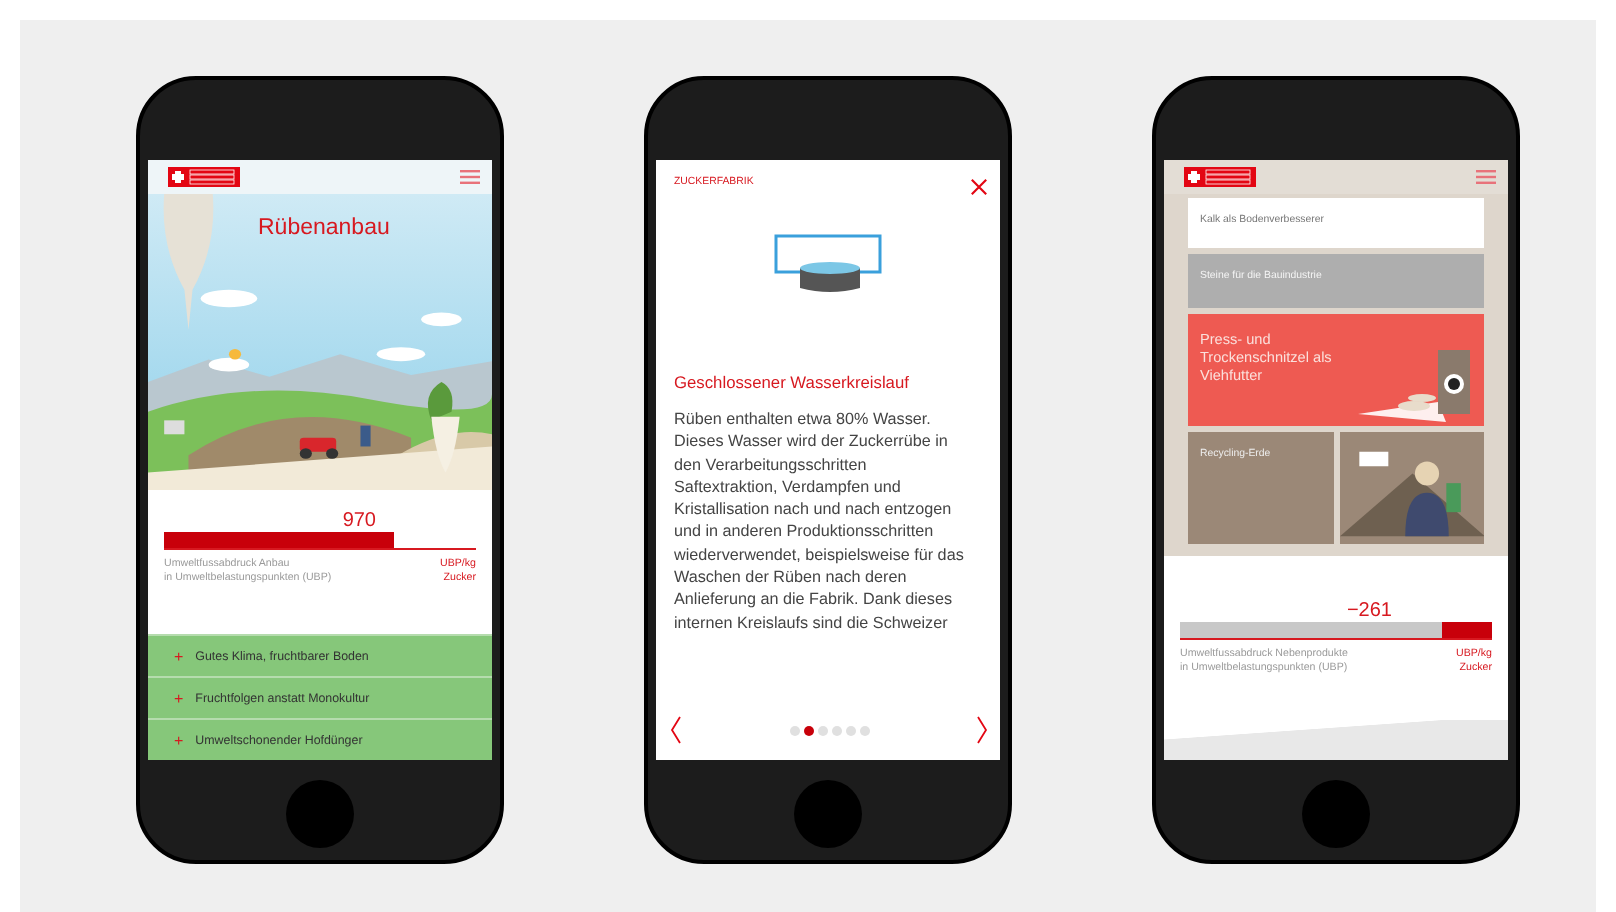 The height and width of the screenshot is (912, 1616). Describe the element at coordinates (676, 730) in the screenshot. I see `chevron-left-icon` at that location.